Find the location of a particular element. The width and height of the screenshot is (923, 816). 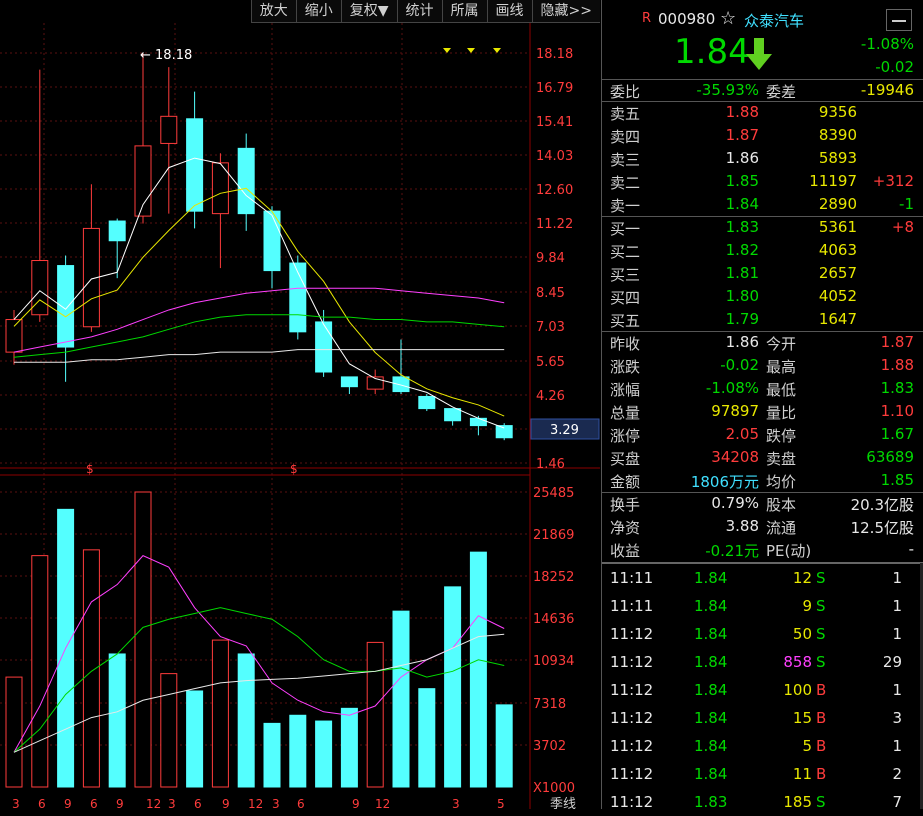

fundamental-value: 0.79% is located at coordinates (735, 503).